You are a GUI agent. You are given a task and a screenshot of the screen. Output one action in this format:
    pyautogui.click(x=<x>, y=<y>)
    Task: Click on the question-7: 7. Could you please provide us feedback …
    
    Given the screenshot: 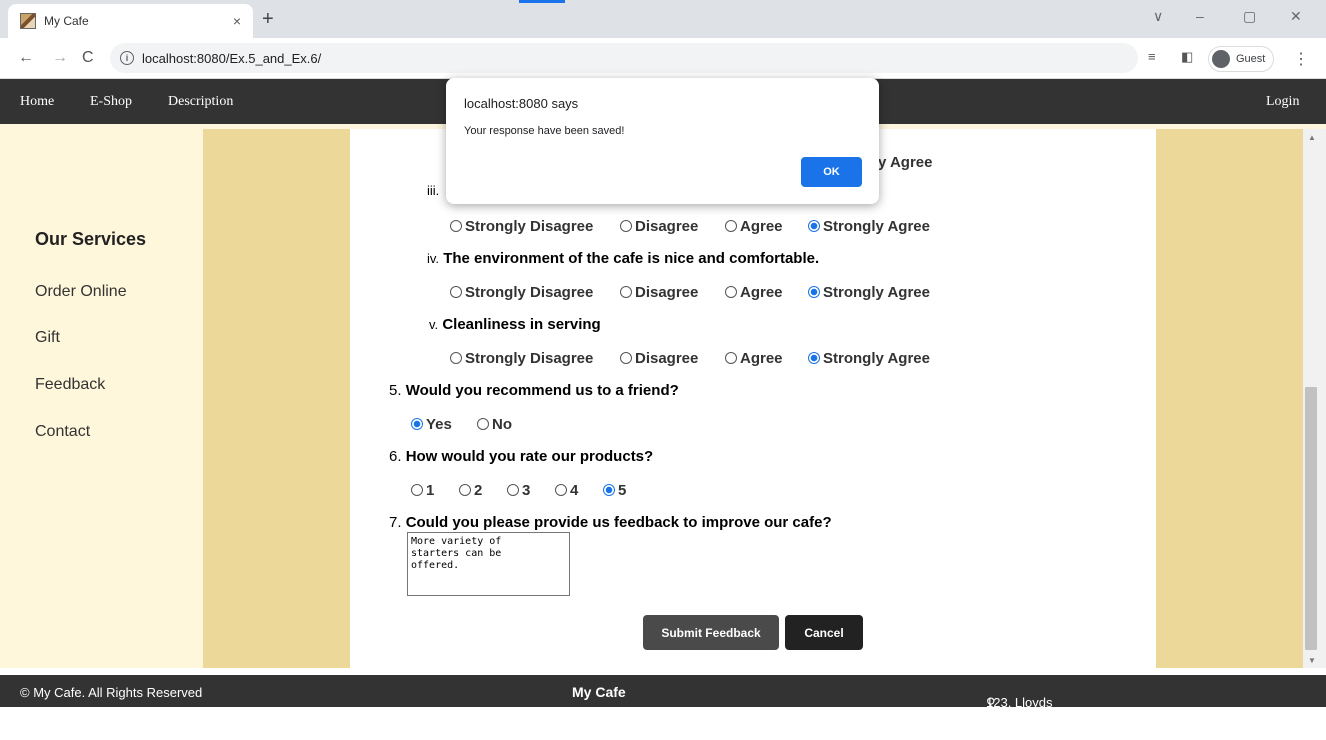 What is the action you would take?
    pyautogui.click(x=610, y=522)
    